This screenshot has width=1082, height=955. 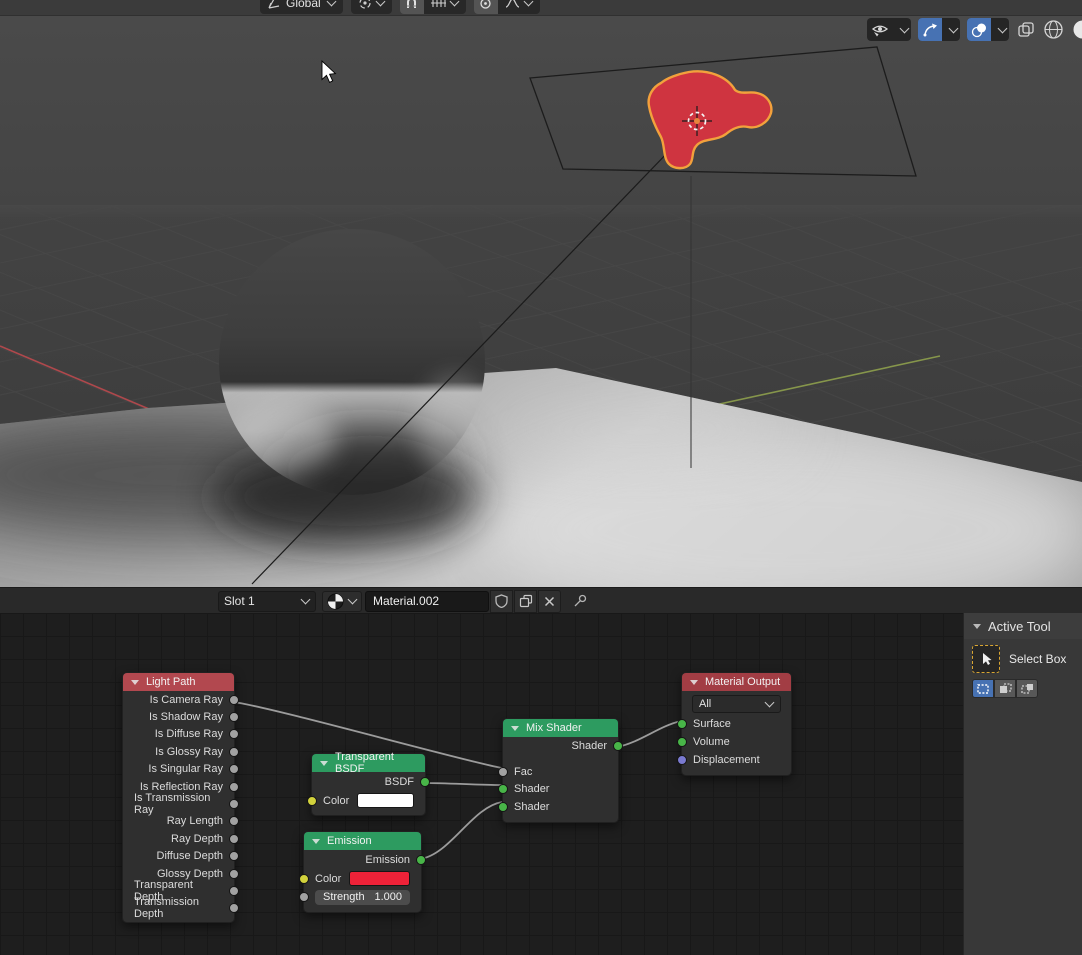 I want to click on output-target-dropdown: All, so click(x=736, y=704).